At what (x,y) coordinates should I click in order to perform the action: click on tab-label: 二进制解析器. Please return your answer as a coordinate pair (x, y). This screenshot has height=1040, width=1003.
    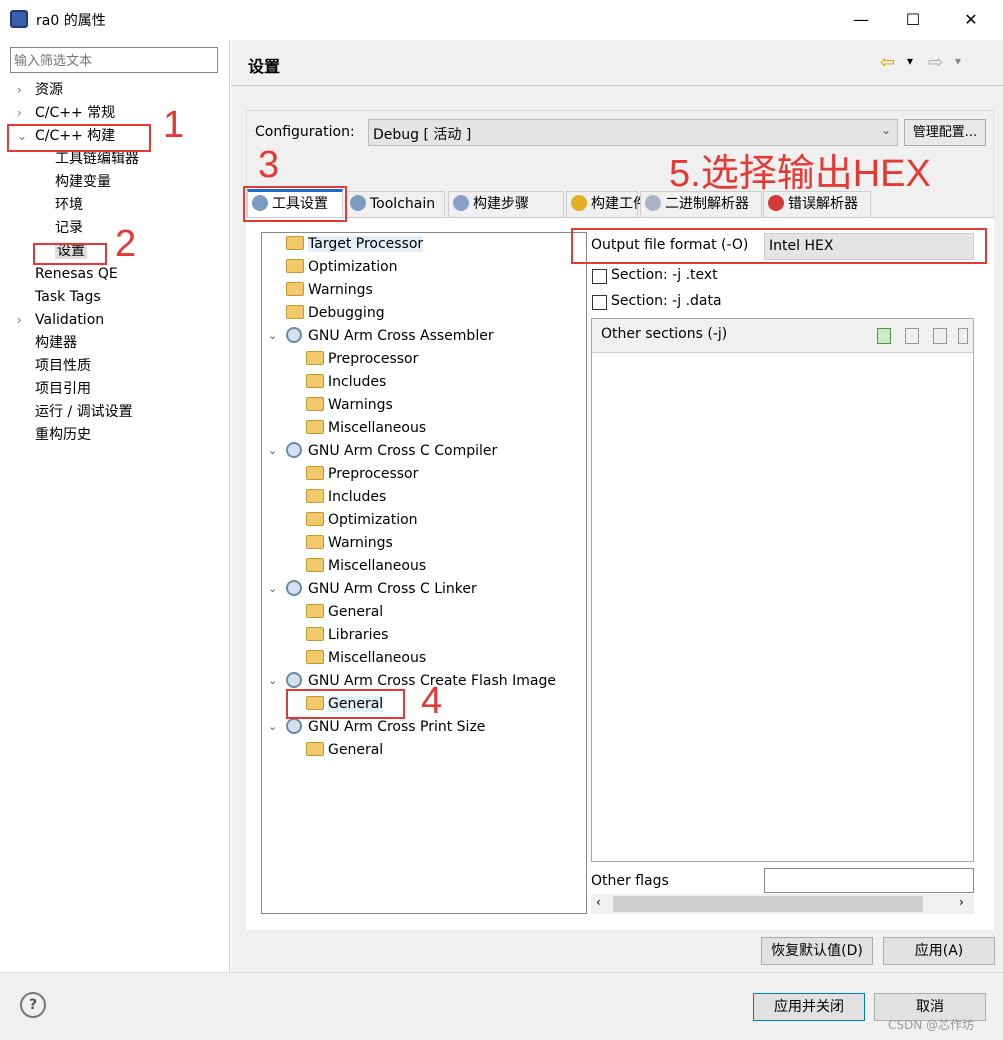
    Looking at the image, I should click on (707, 204).